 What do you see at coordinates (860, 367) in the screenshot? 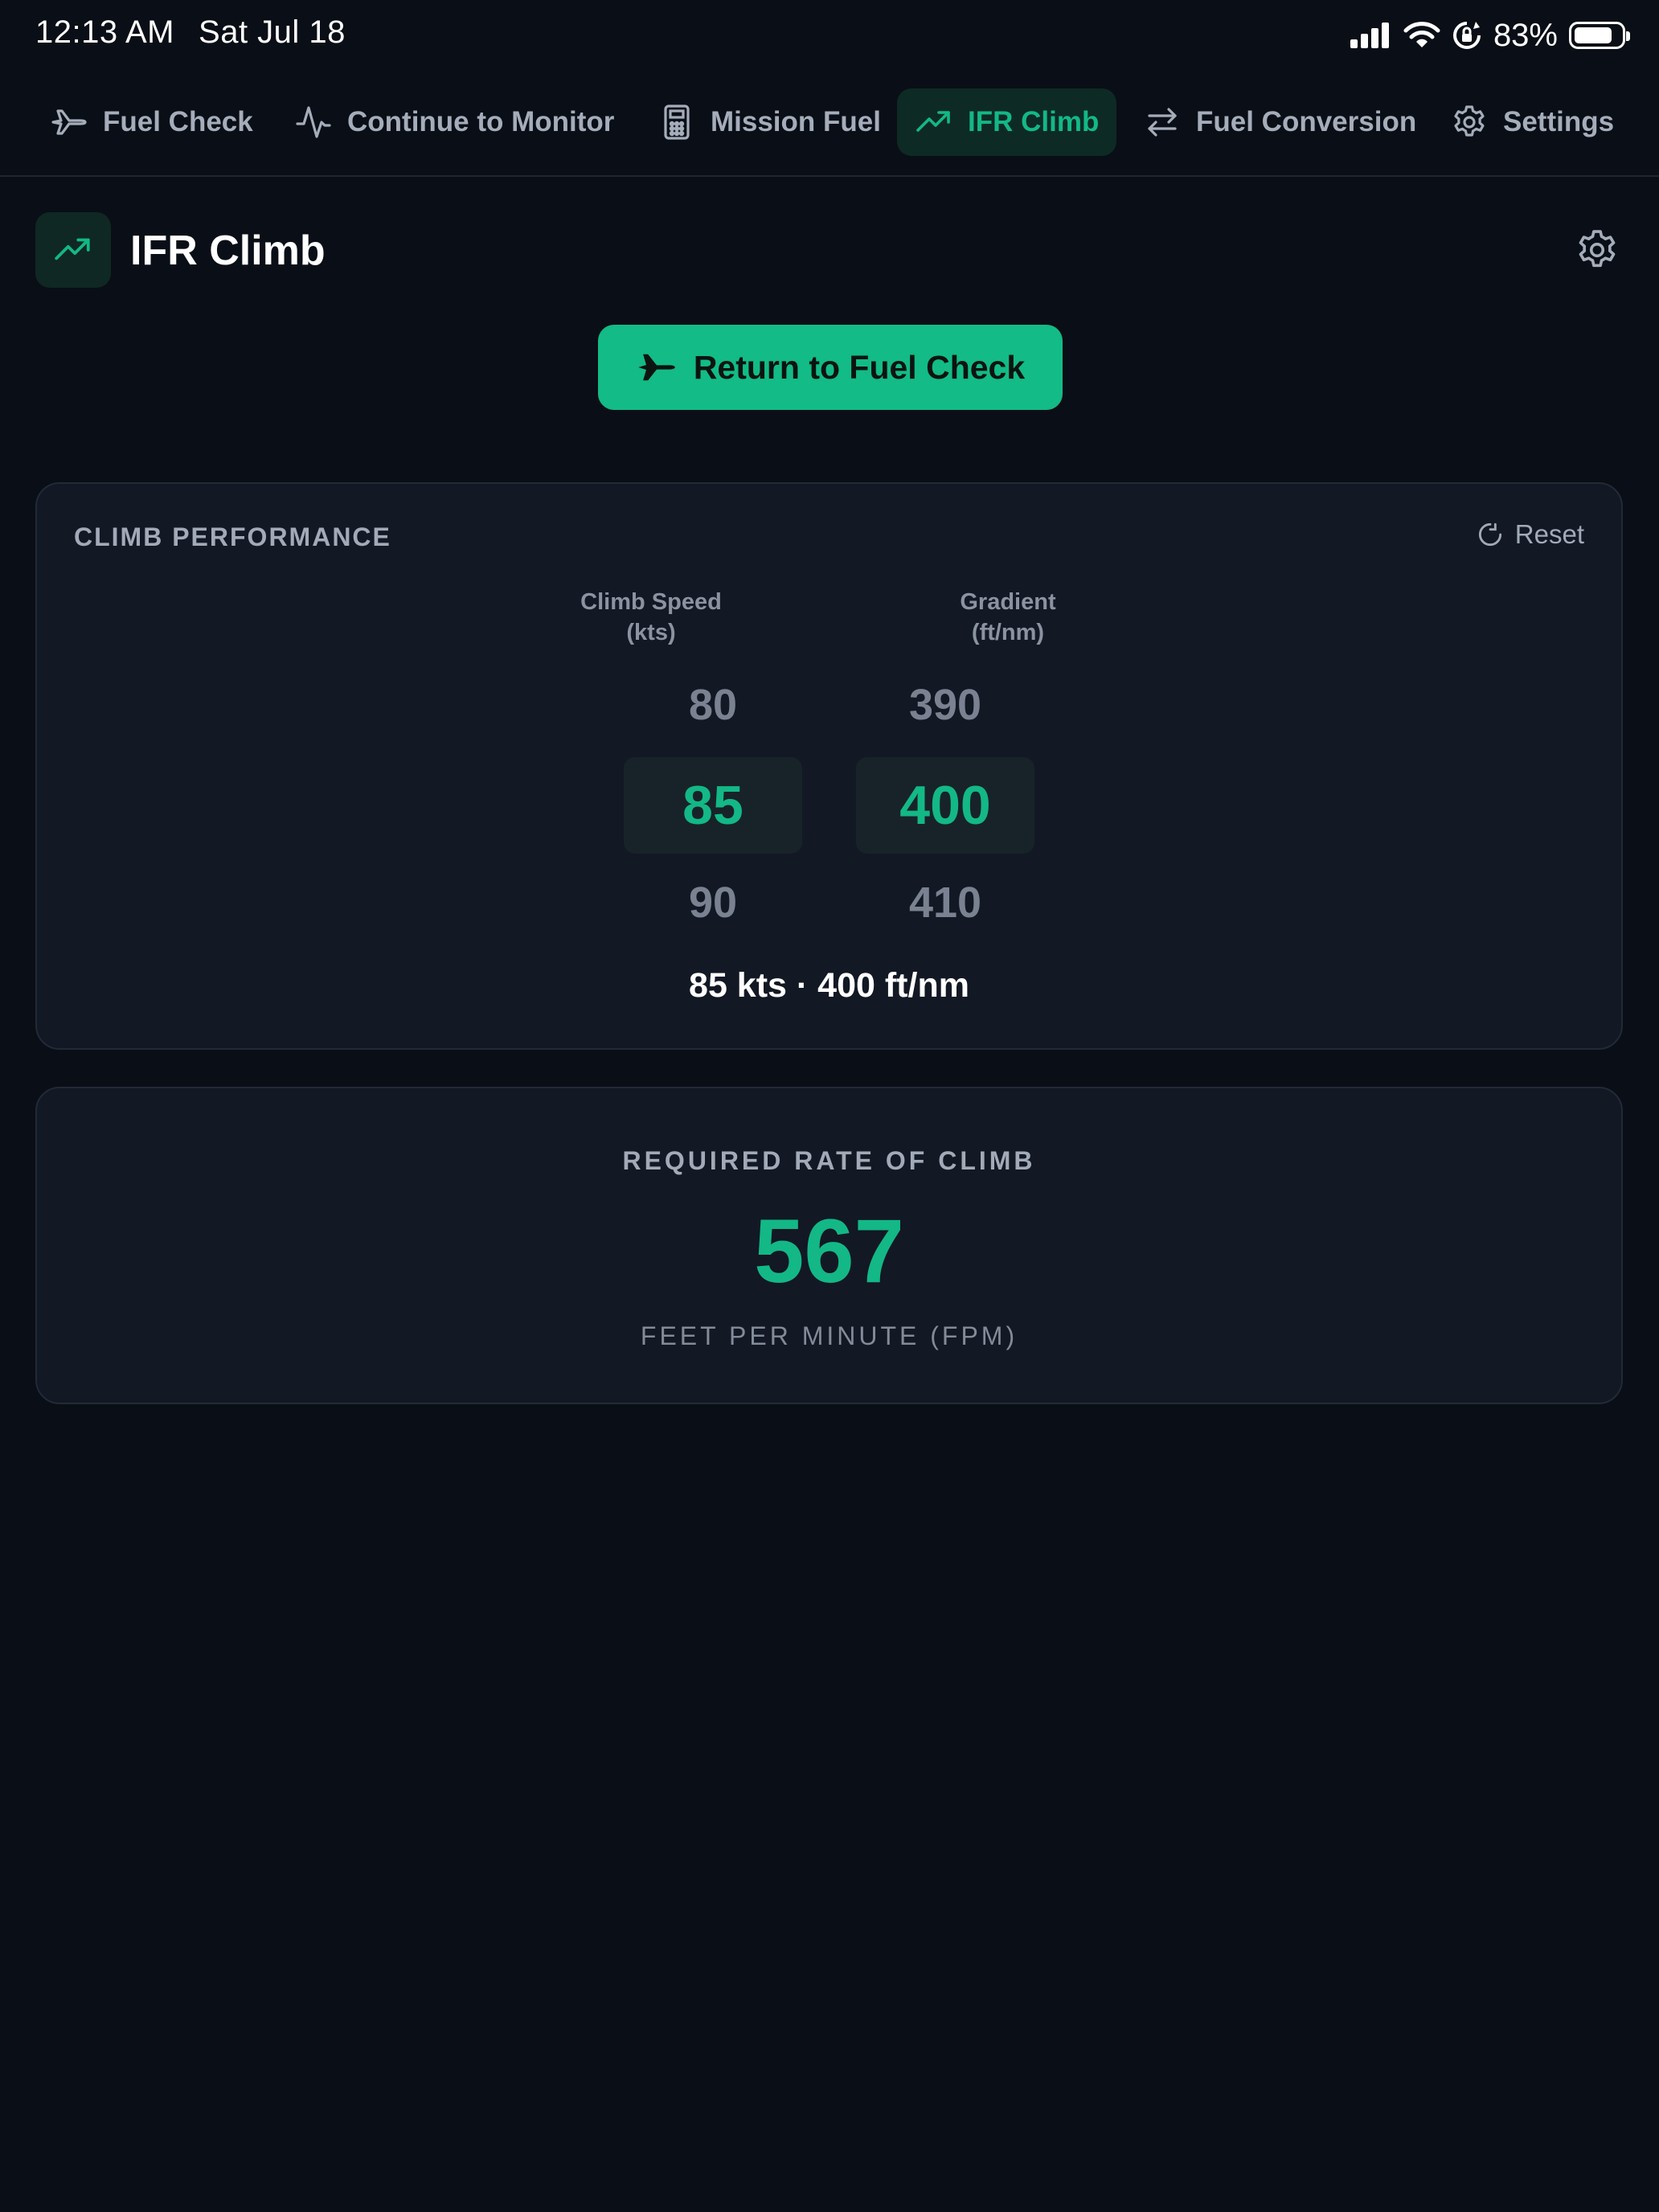
I see `return-button-label: Return to Fuel Check` at bounding box center [860, 367].